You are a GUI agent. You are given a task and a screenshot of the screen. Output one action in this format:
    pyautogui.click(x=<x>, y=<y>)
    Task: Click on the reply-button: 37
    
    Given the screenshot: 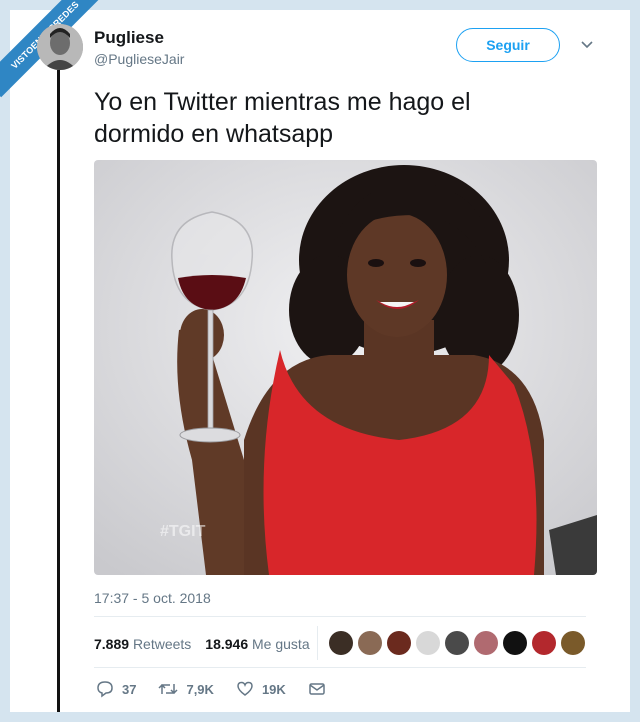 What is the action you would take?
    pyautogui.click(x=116, y=689)
    